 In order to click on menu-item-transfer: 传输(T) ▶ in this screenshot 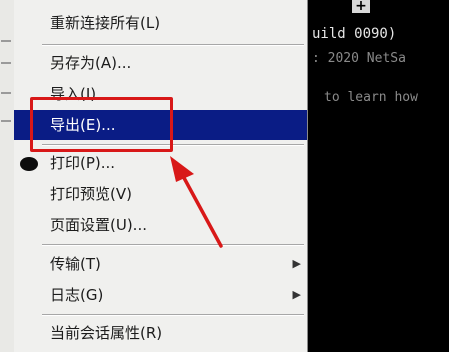, I will do `click(160, 264)`.